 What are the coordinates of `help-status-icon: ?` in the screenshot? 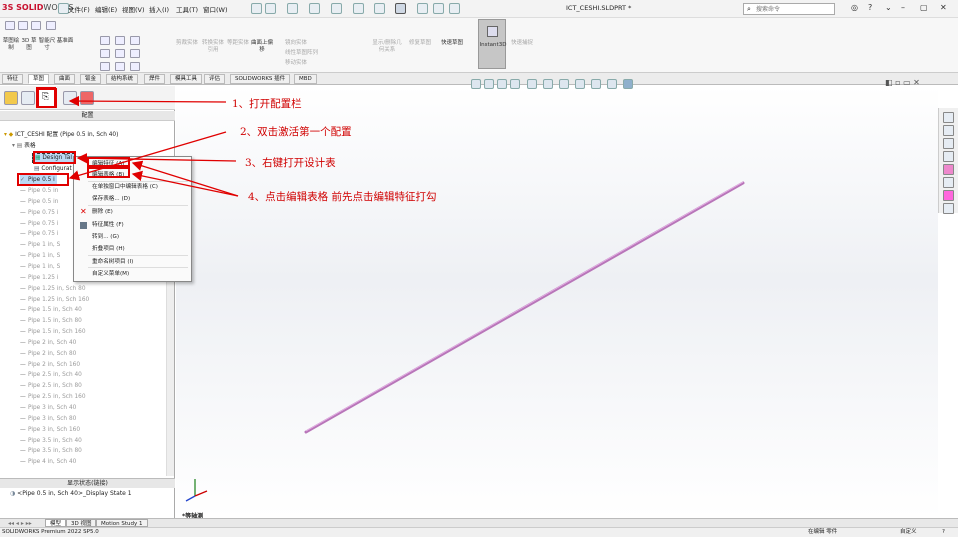 It's located at (943, 532).